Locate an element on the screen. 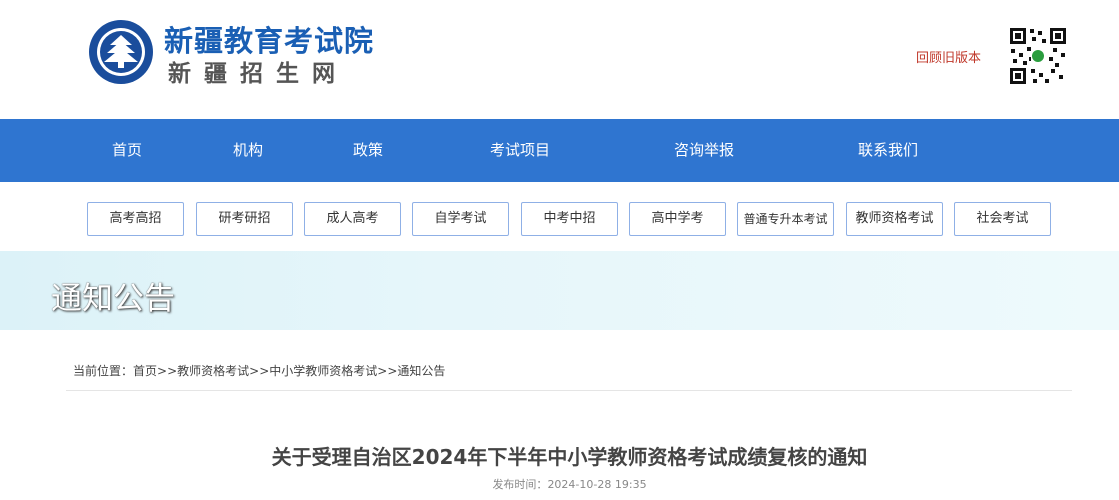 This screenshot has height=500, width=1119. category-button: 成人高考 is located at coordinates (352, 219).